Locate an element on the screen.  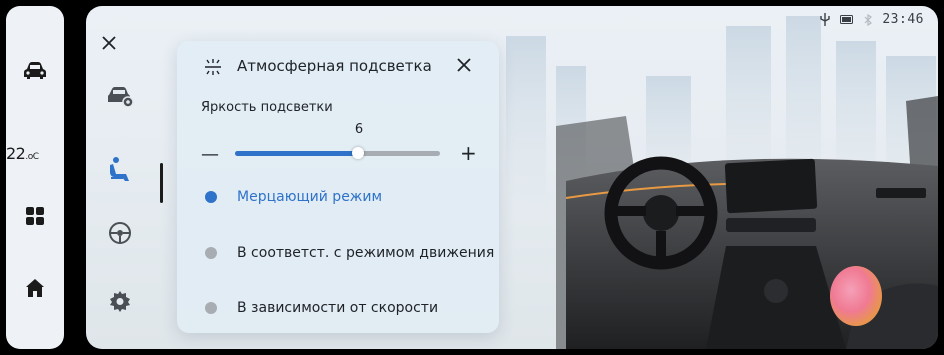
option-label: В зависимости от скорости is located at coordinates (338, 308).